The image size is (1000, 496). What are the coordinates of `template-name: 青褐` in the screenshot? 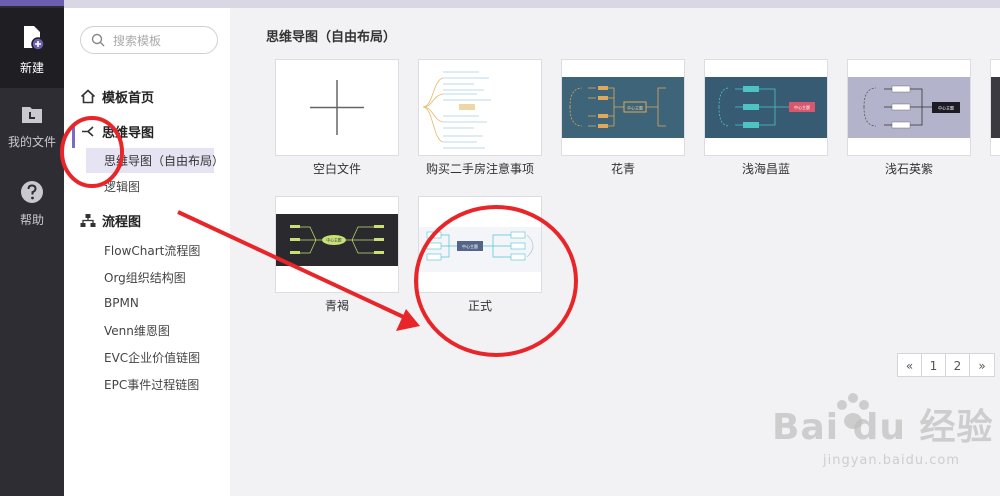 It's located at (336, 306).